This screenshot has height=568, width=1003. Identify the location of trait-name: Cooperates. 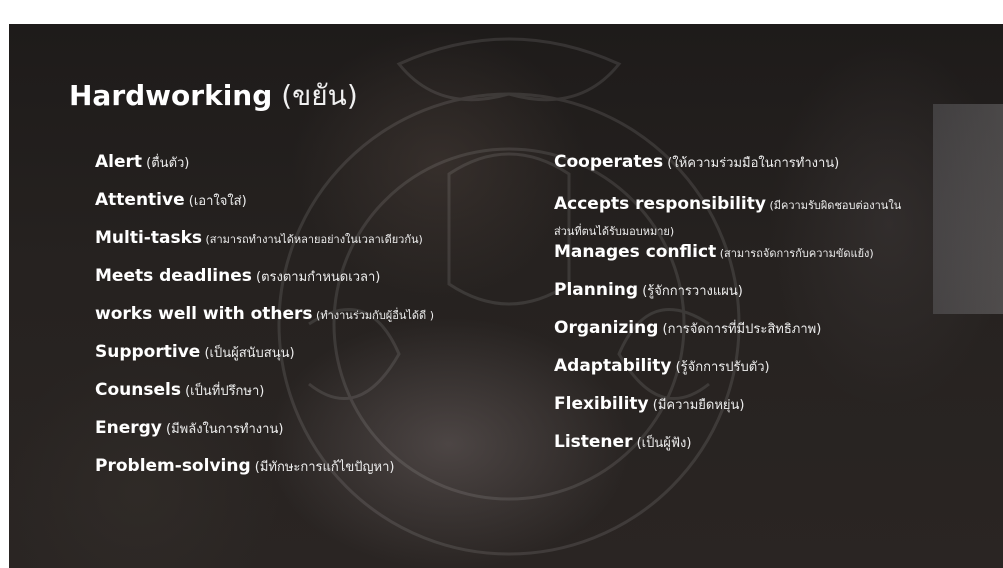
(609, 162).